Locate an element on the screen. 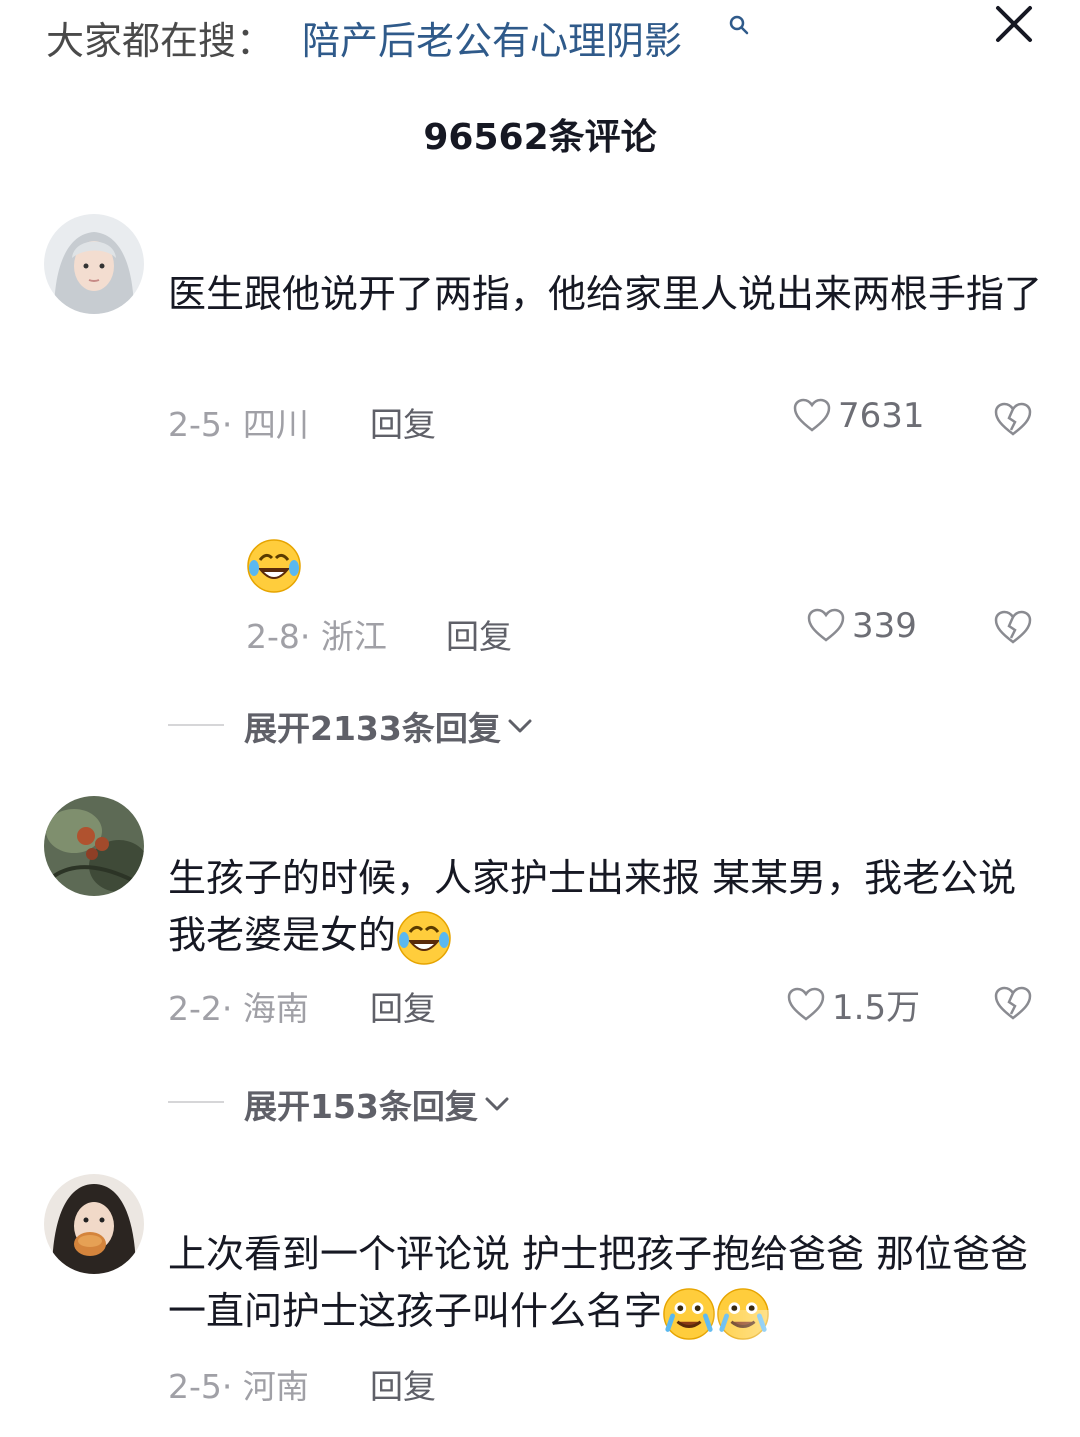  comment-meta: 2-5· 河南 is located at coordinates (238, 1386).